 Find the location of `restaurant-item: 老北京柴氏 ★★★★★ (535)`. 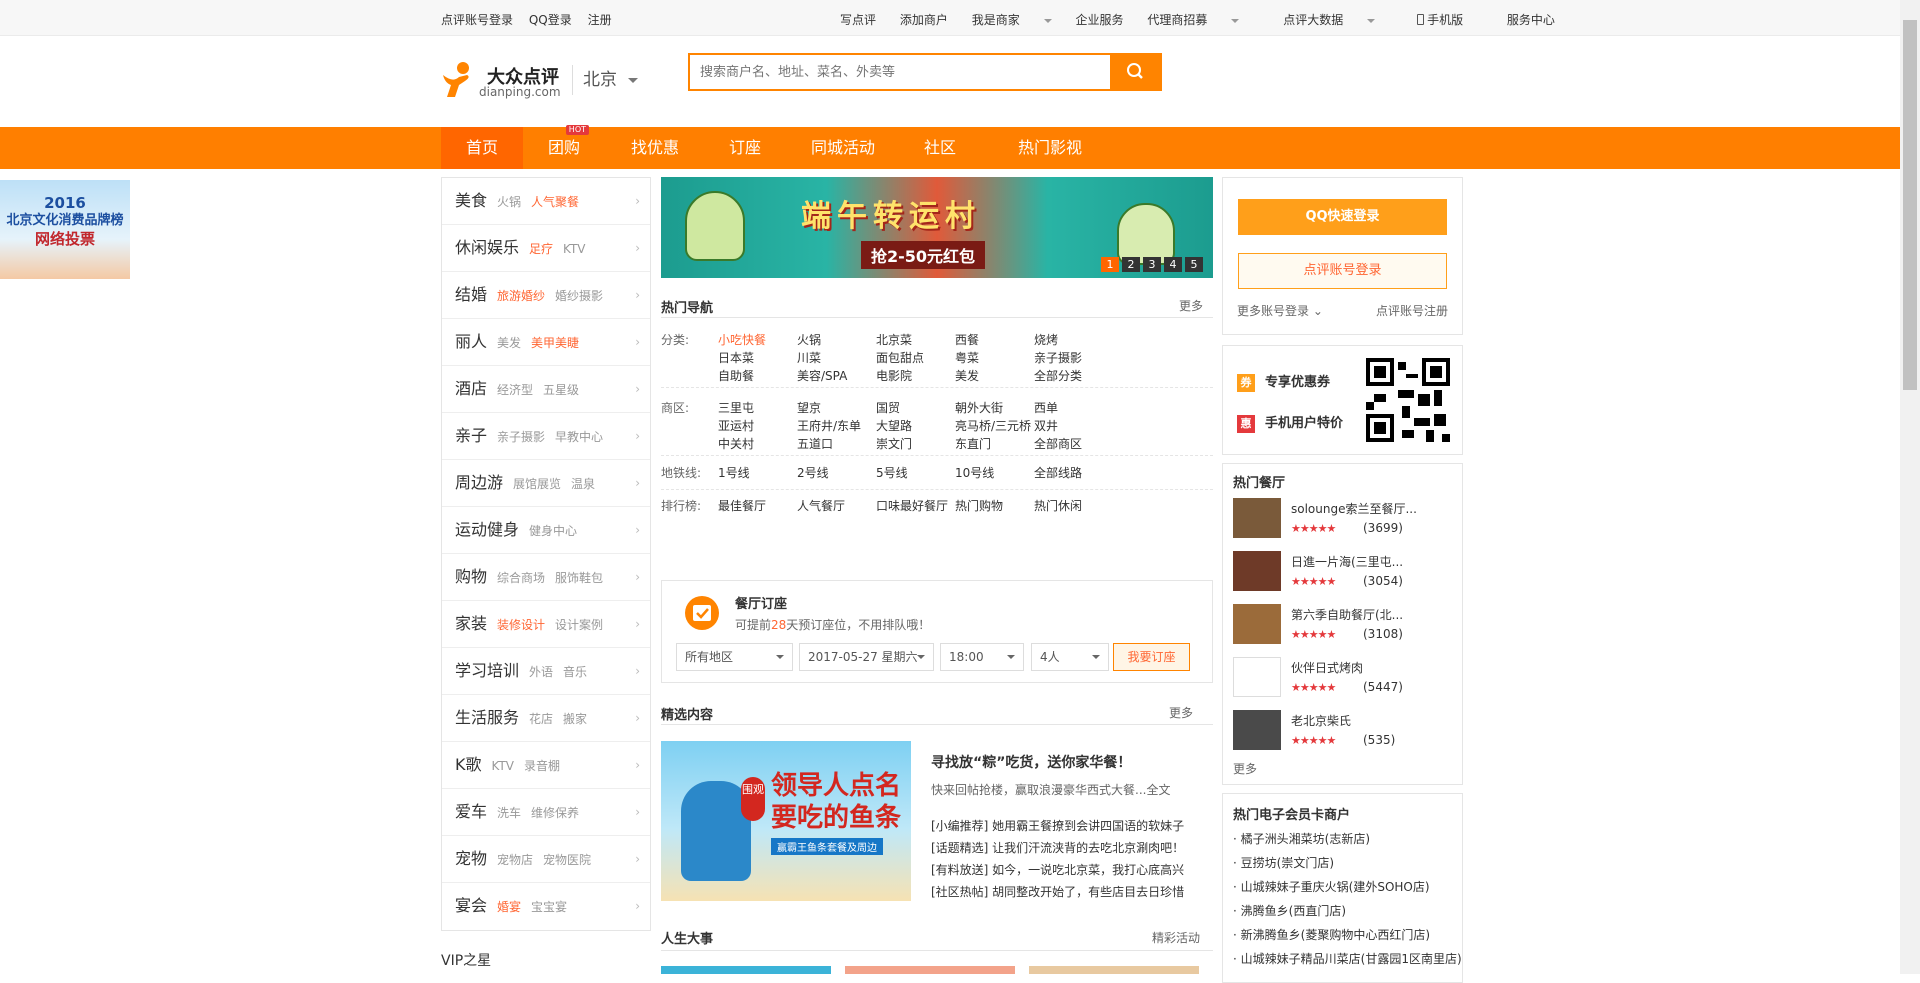

restaurant-item: 老北京柴氏 ★★★★★ (535) is located at coordinates (1343, 733).